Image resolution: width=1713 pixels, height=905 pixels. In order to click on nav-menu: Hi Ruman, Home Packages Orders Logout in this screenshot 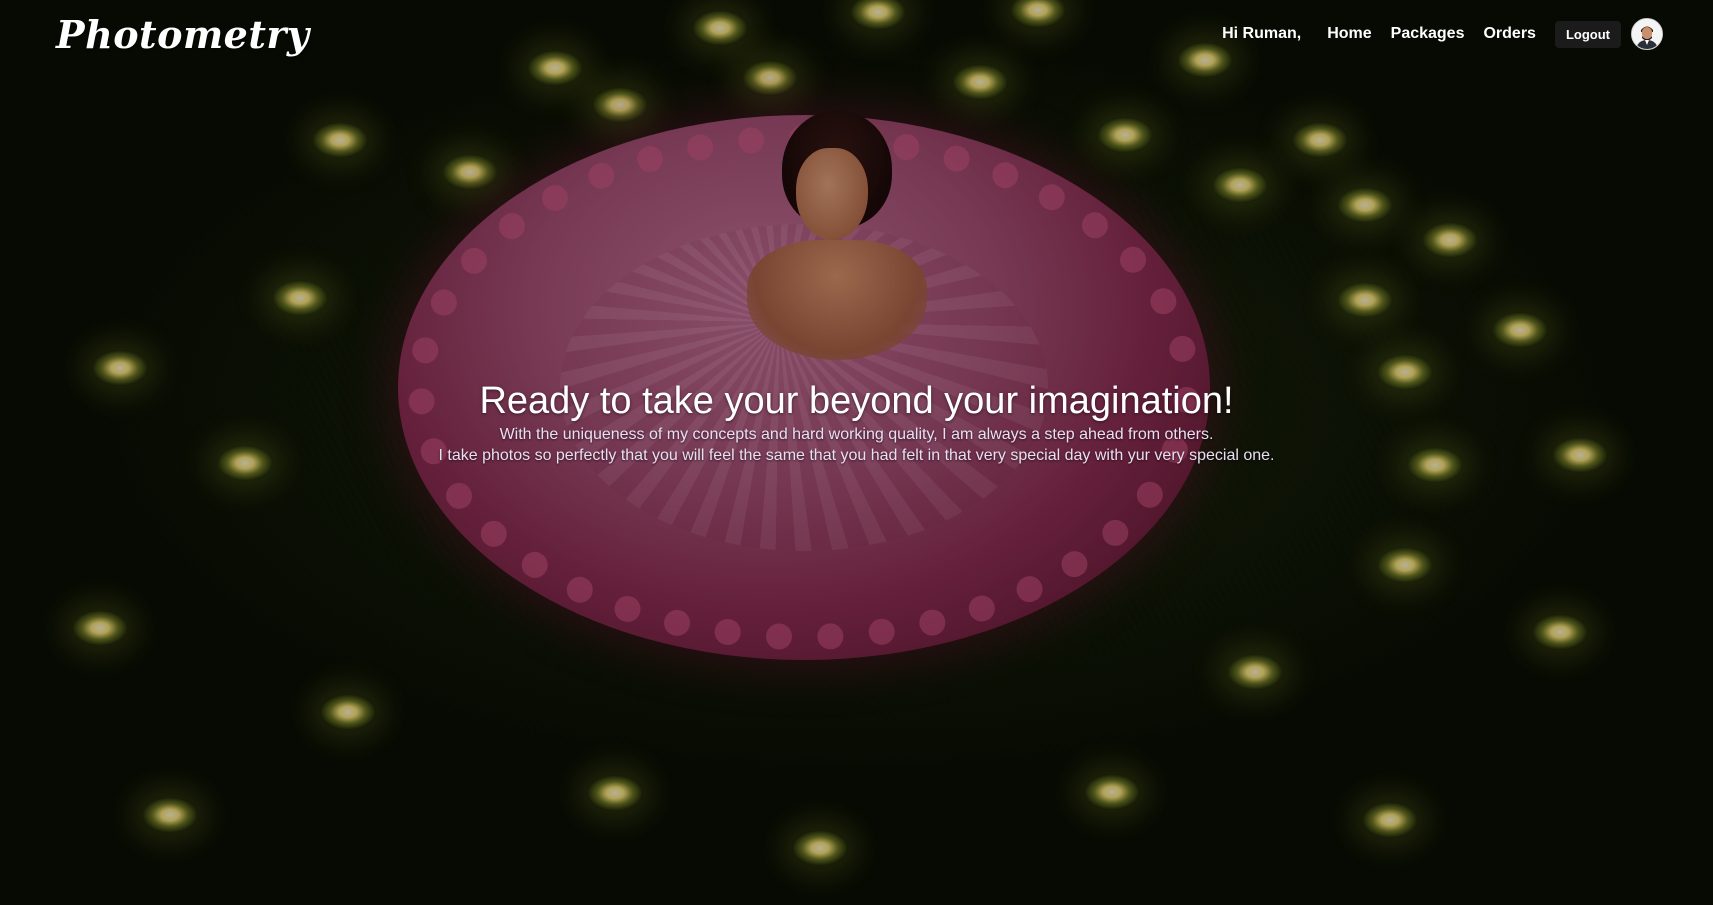, I will do `click(1442, 34)`.